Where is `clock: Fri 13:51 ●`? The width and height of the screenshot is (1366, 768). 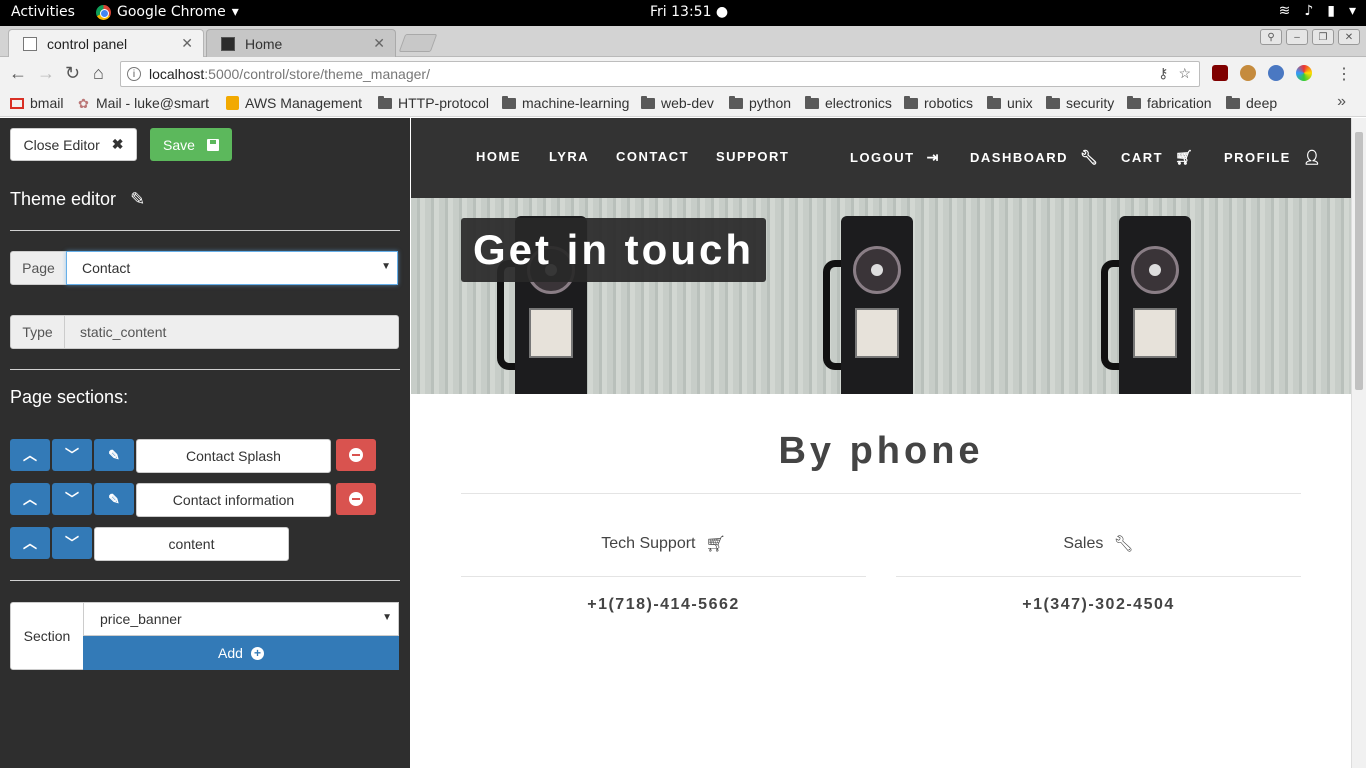
clock: Fri 13:51 ● is located at coordinates (689, 12).